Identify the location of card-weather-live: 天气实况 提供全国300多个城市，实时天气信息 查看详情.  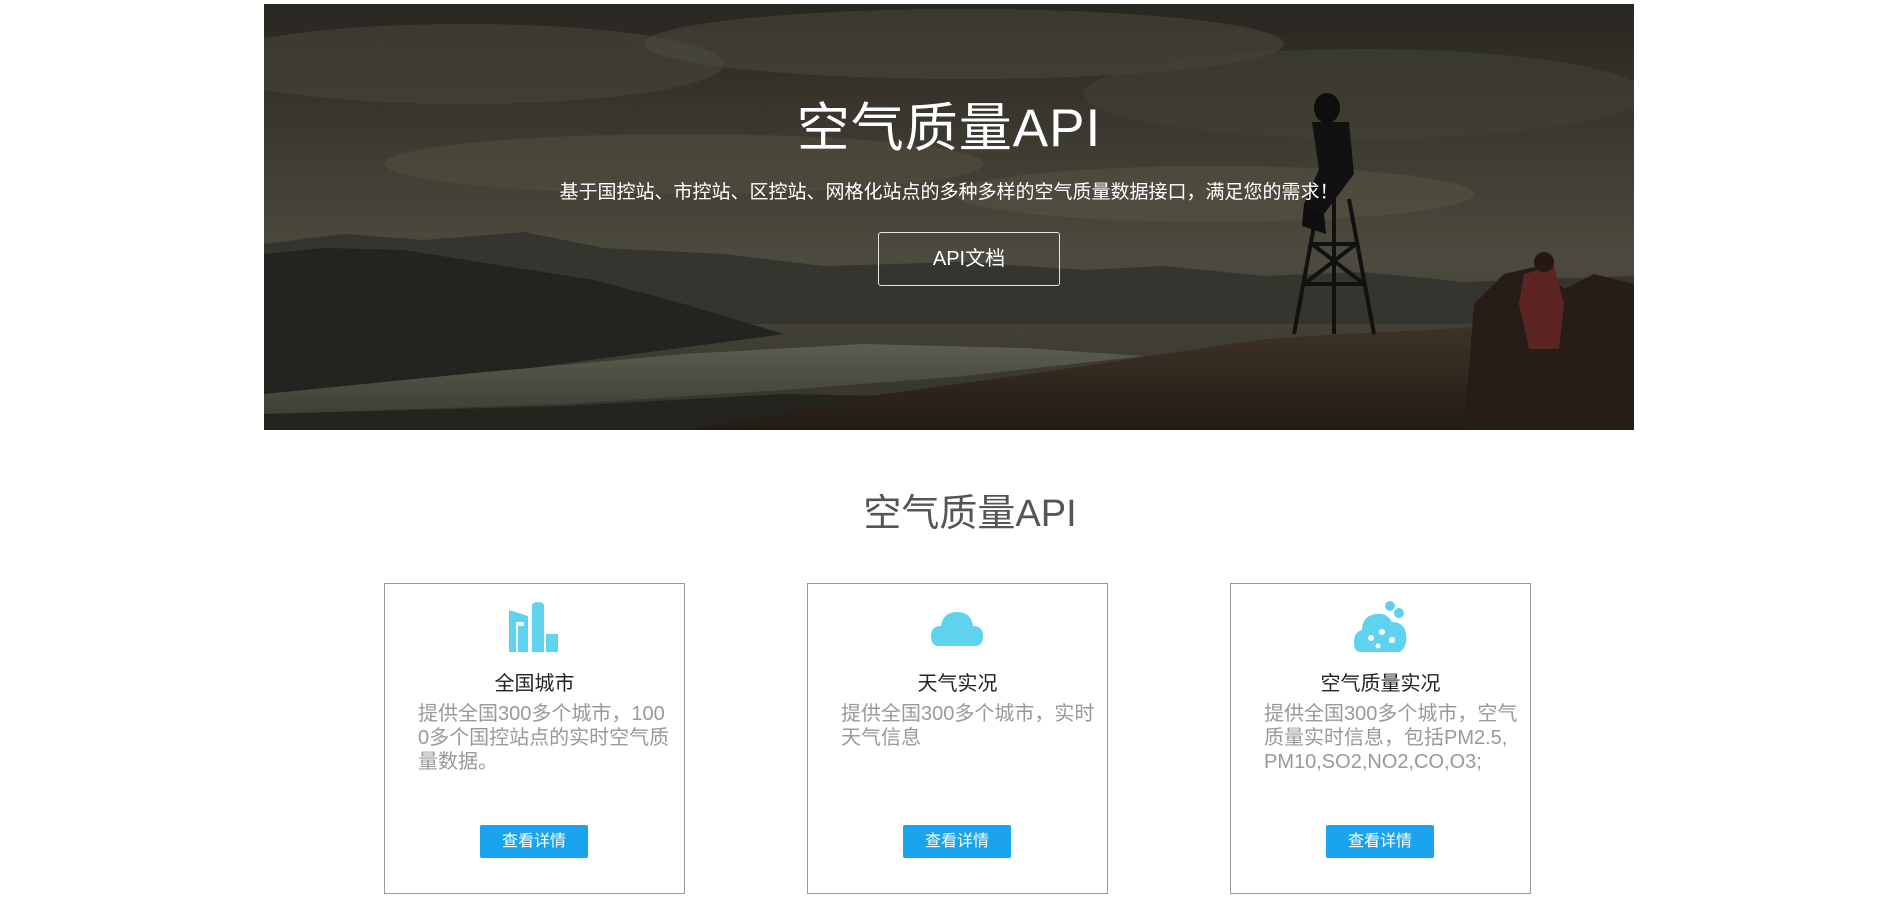
(957, 738).